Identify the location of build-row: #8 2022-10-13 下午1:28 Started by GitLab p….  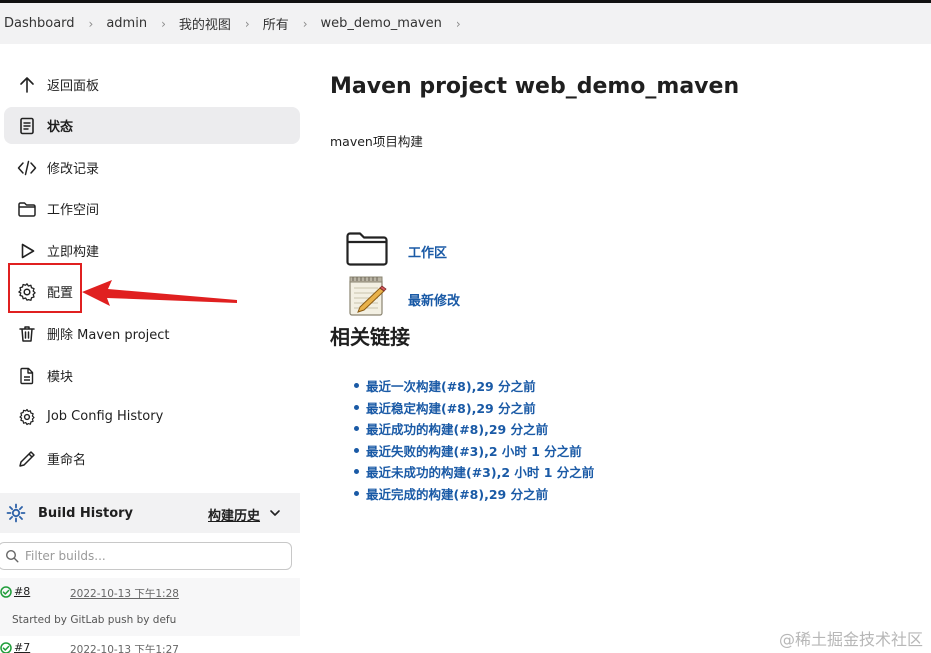
(150, 607).